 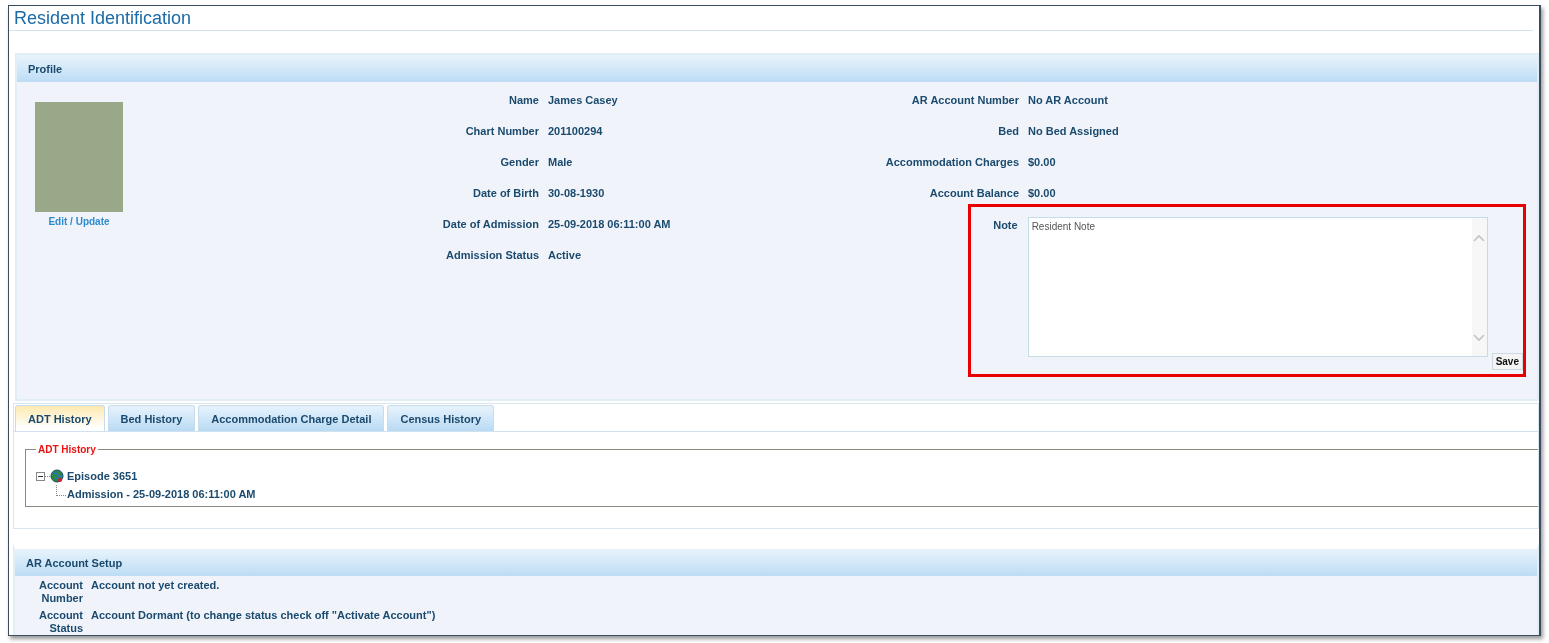 I want to click on field-label: Name, so click(x=523, y=99).